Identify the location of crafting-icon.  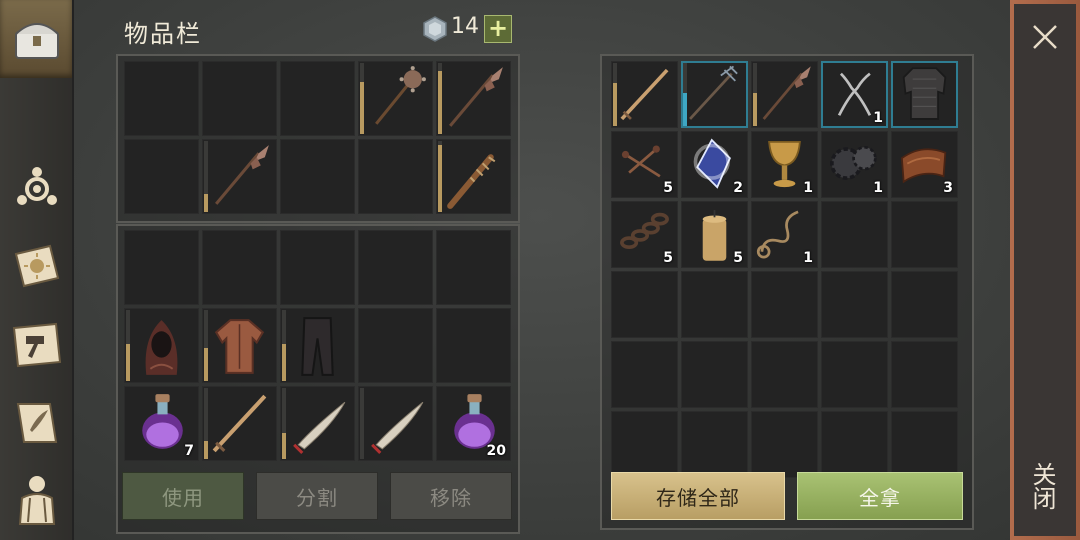
(37, 345).